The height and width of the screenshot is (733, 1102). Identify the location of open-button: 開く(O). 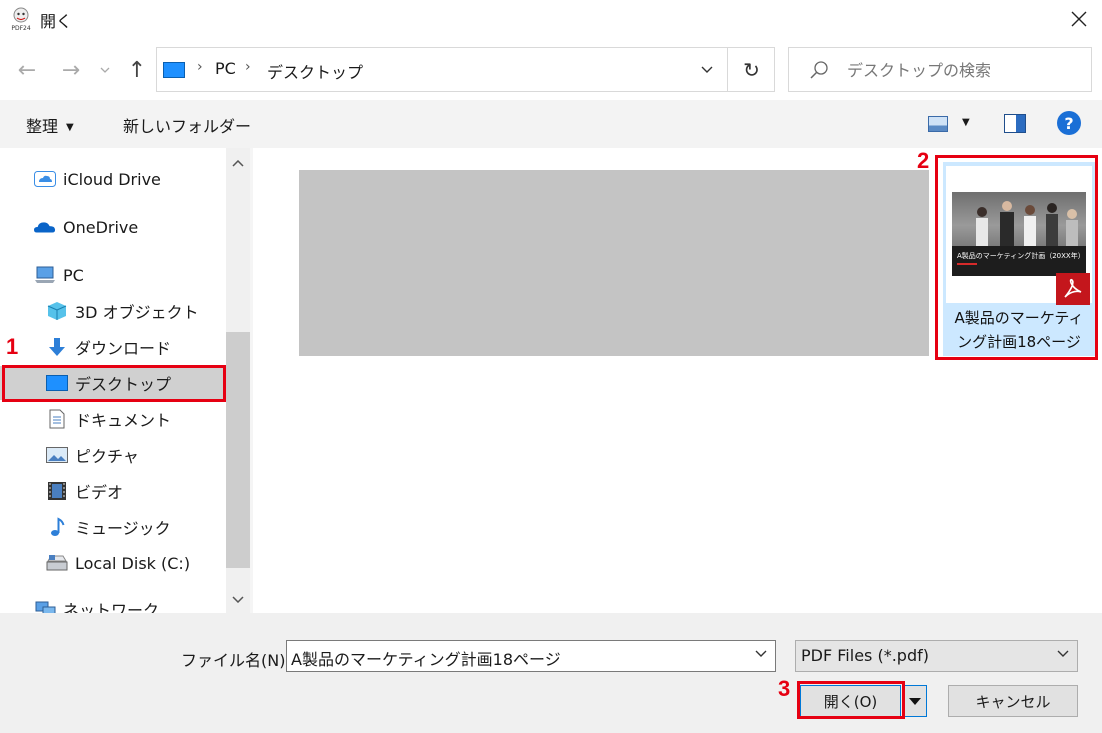
(850, 701).